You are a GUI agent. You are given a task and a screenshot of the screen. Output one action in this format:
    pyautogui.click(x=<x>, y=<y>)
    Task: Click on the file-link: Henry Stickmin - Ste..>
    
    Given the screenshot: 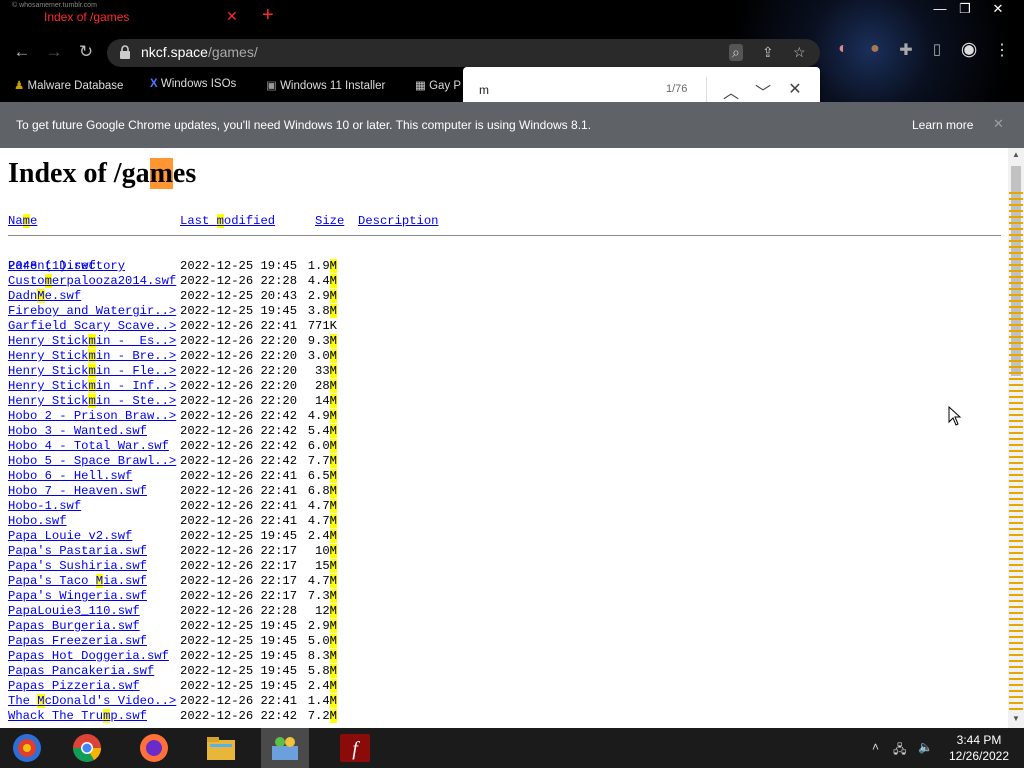 What is the action you would take?
    pyautogui.click(x=92, y=401)
    